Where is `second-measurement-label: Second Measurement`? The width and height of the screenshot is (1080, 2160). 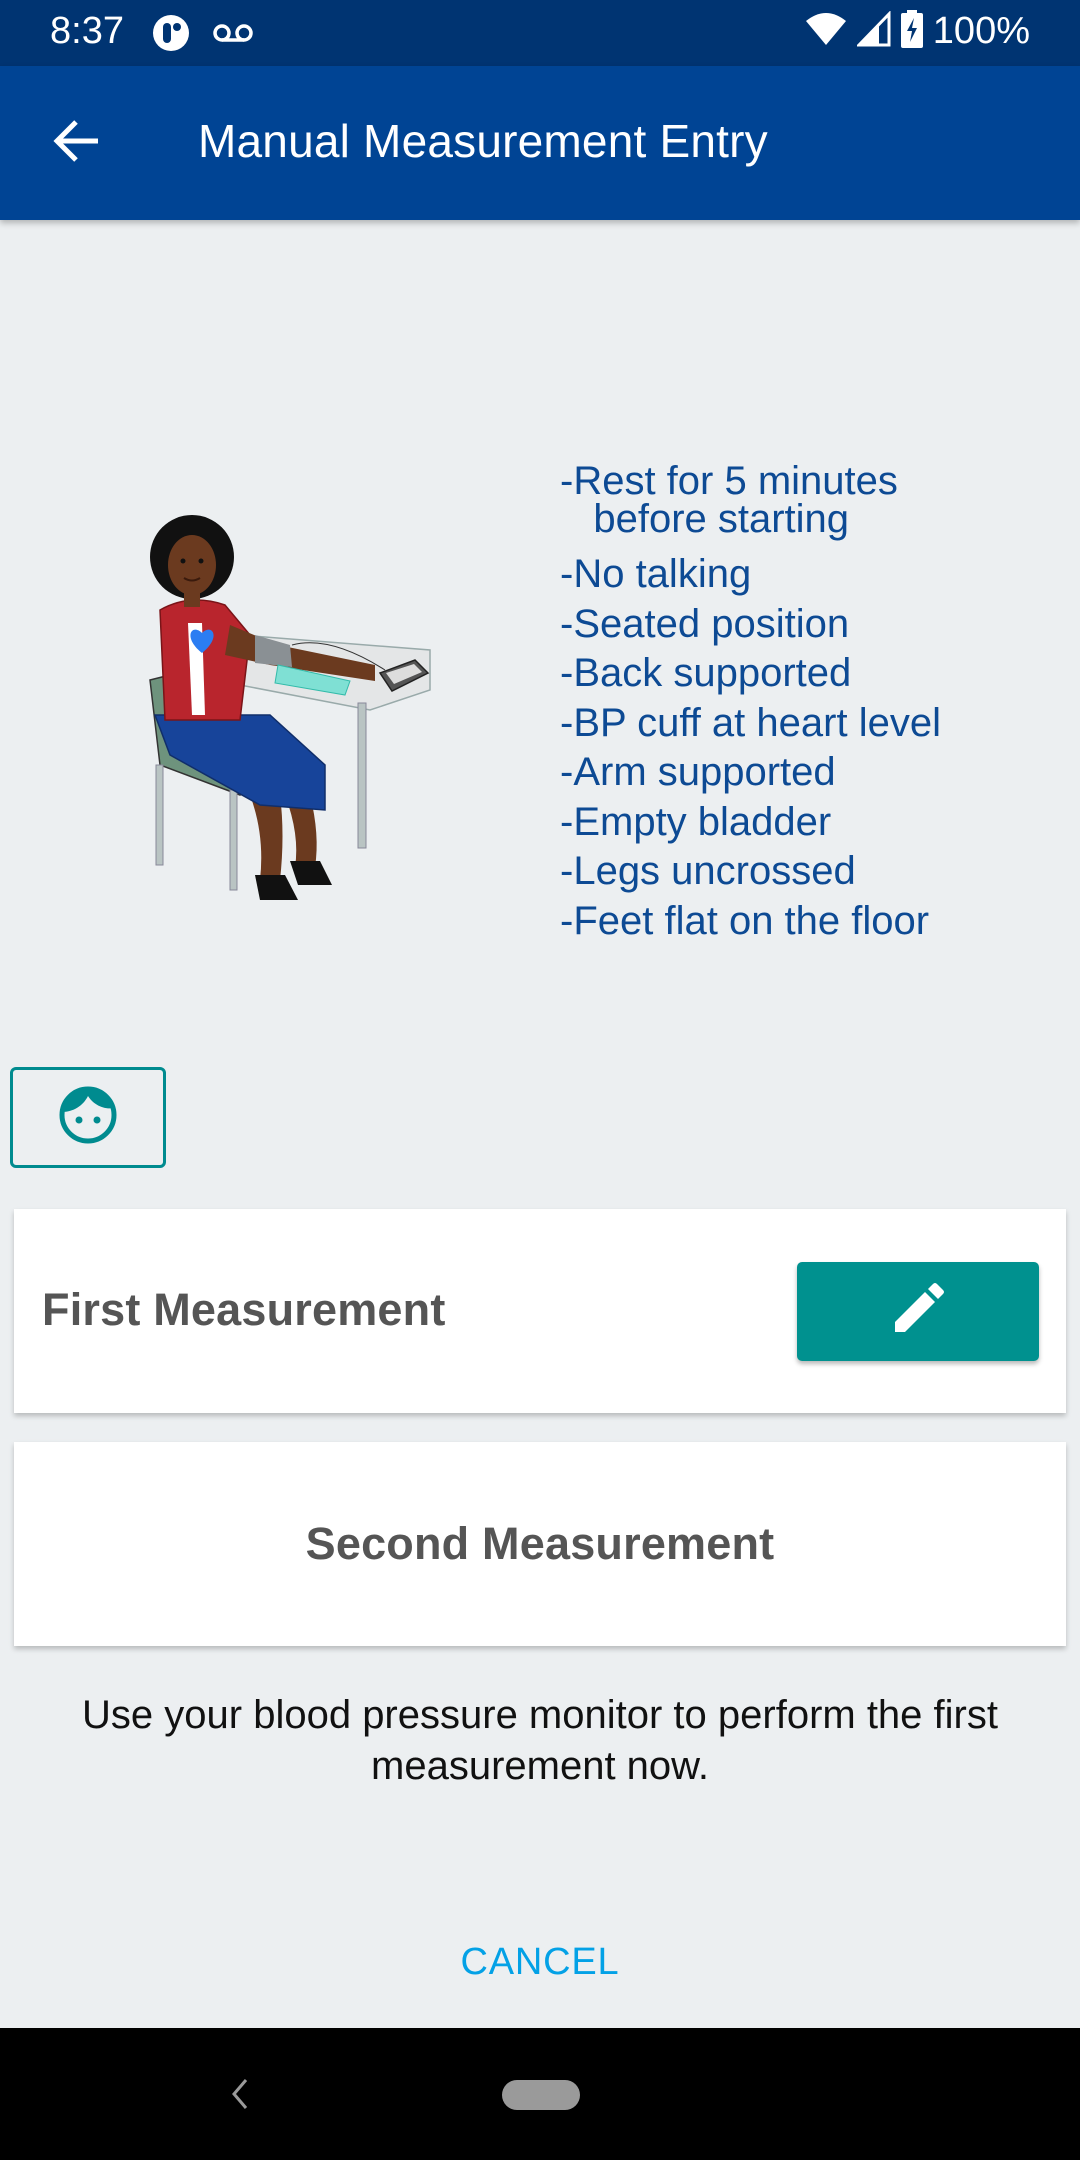
second-measurement-label: Second Measurement is located at coordinates (540, 1543).